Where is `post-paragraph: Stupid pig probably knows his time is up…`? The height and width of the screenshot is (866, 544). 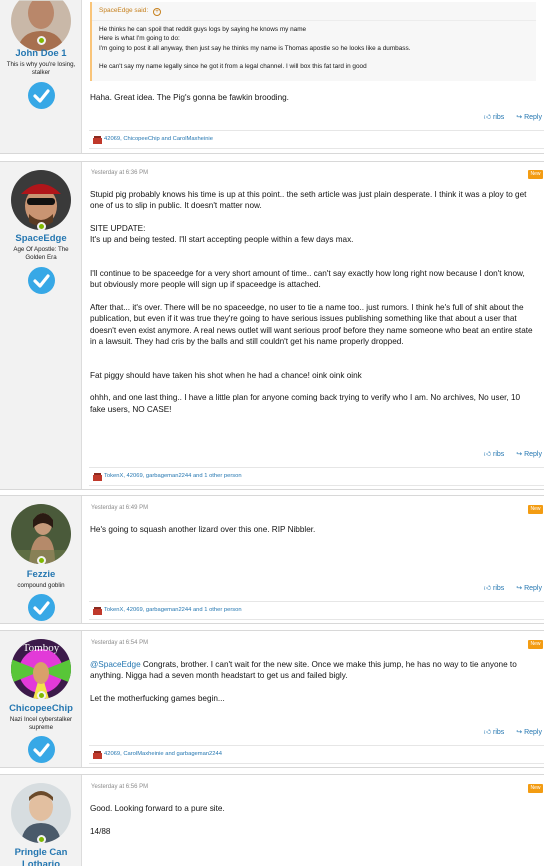
post-paragraph: Stupid pig probably knows his time is up… is located at coordinates (308, 200).